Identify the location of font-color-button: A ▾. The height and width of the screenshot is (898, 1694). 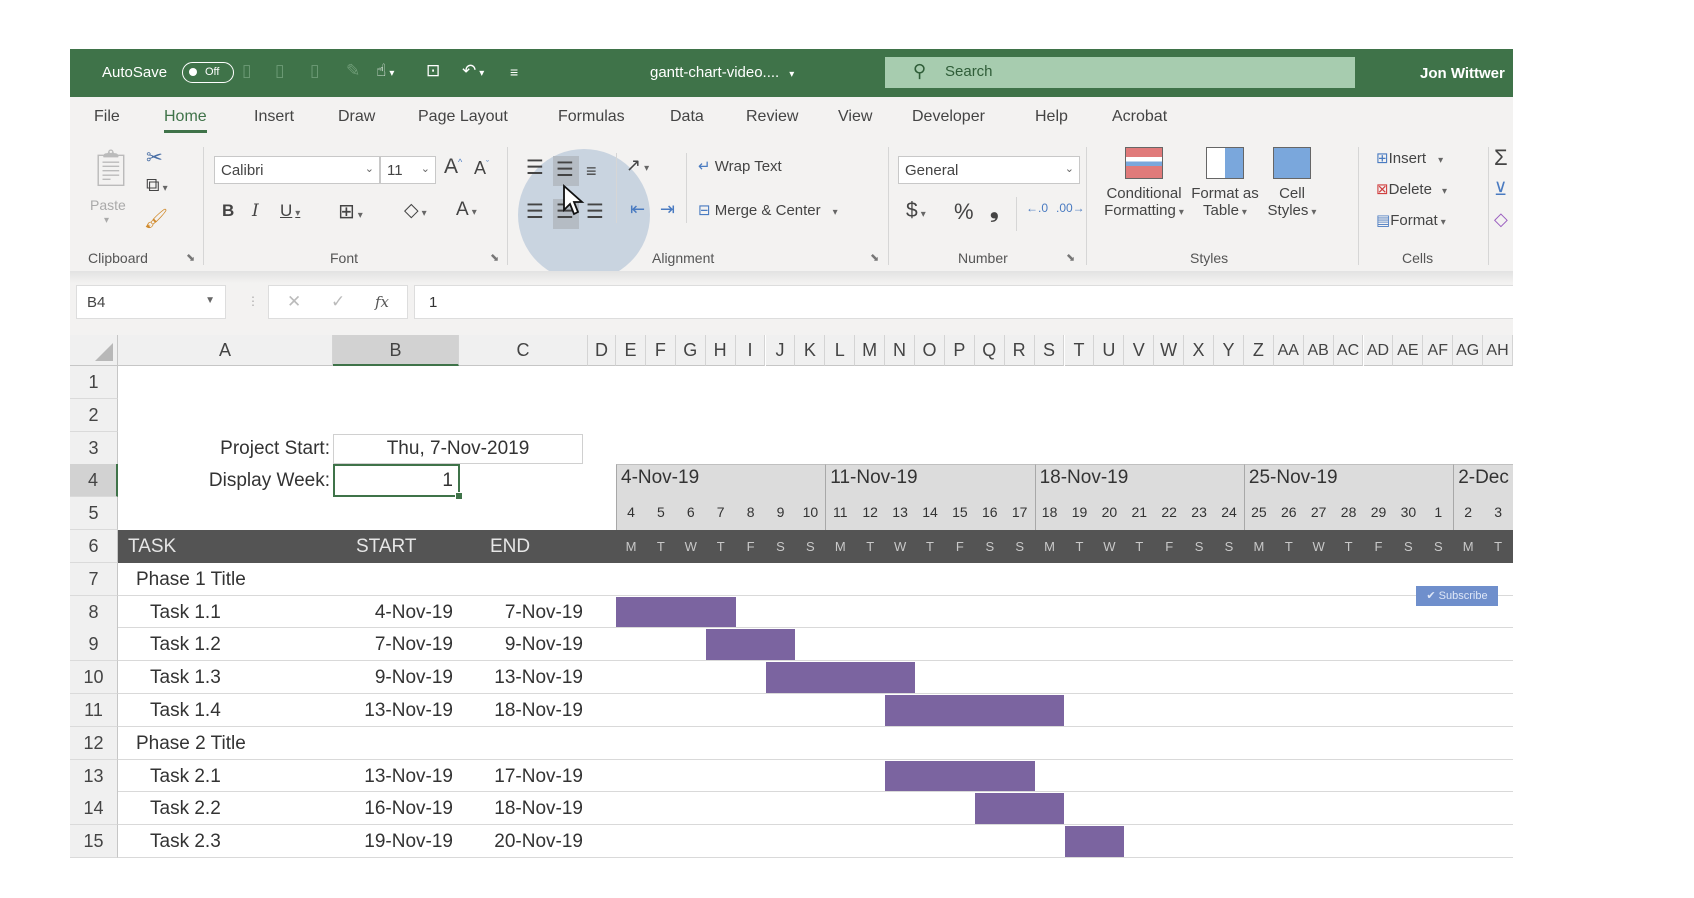
(466, 210).